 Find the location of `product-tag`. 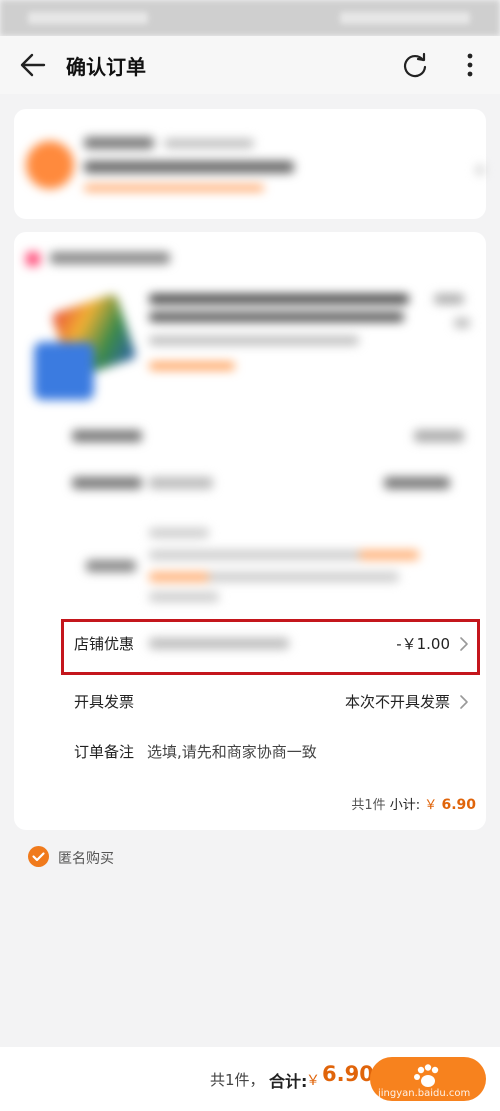

product-tag is located at coordinates (192, 366).